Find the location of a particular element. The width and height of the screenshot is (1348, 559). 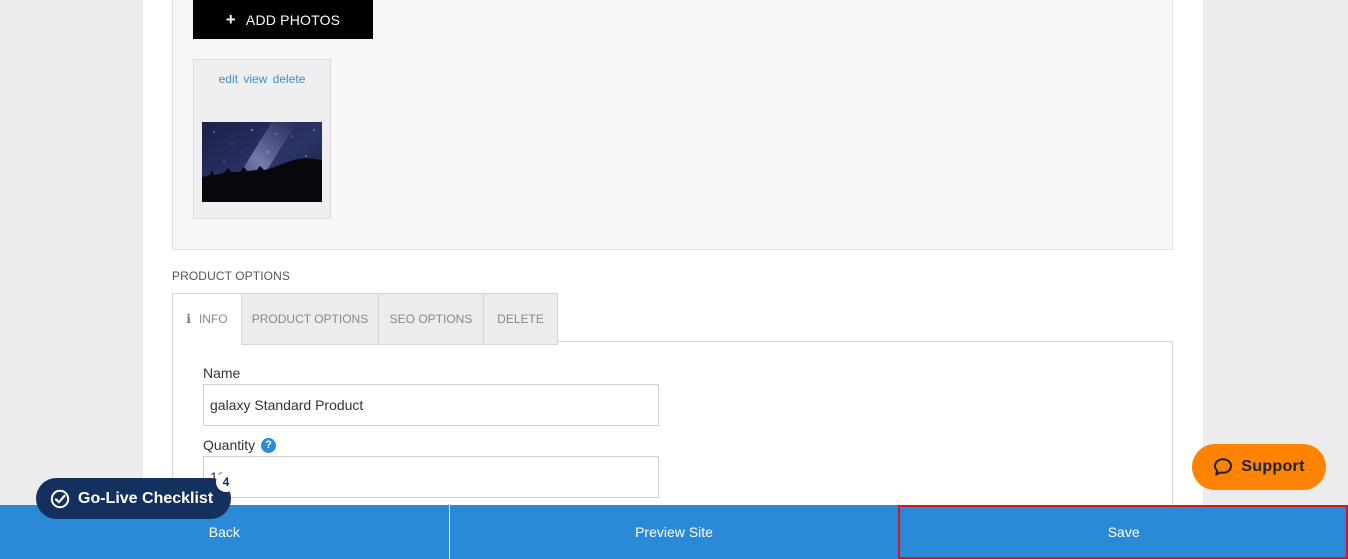

chat-bubble-icon is located at coordinates (1223, 467).